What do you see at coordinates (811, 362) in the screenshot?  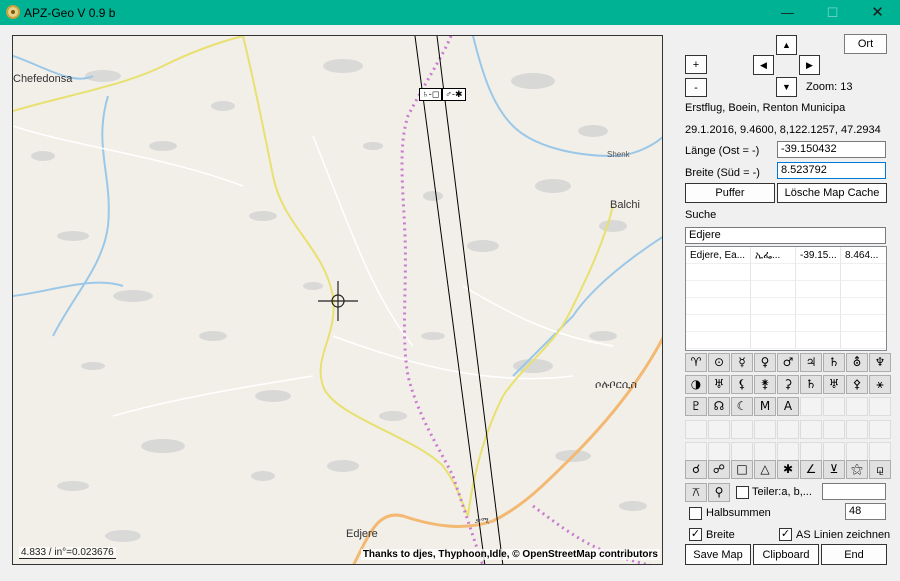 I see `glyph-button: ♃` at bounding box center [811, 362].